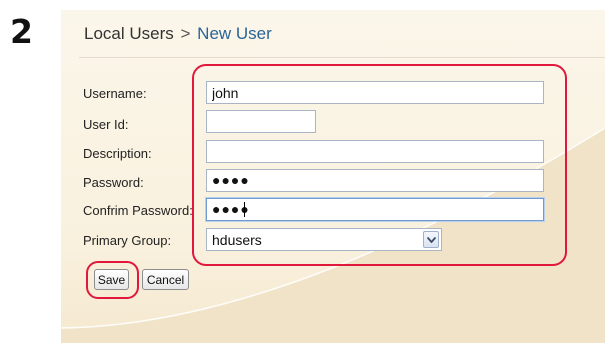 Image resolution: width=605 pixels, height=343 pixels. What do you see at coordinates (342, 57) in the screenshot?
I see `header-divider` at bounding box center [342, 57].